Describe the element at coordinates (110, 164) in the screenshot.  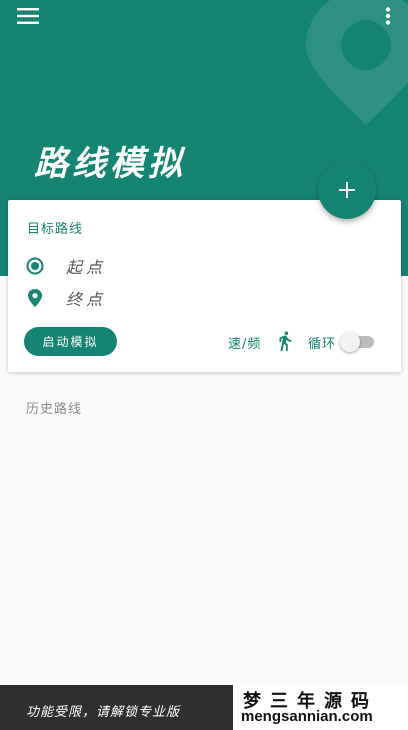
I see `page-title: 路线模拟` at that location.